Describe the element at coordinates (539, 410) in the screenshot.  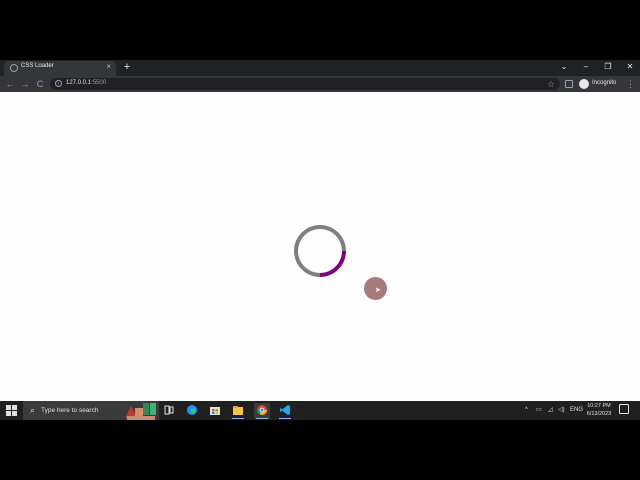
I see `battery-icon: ▭` at that location.